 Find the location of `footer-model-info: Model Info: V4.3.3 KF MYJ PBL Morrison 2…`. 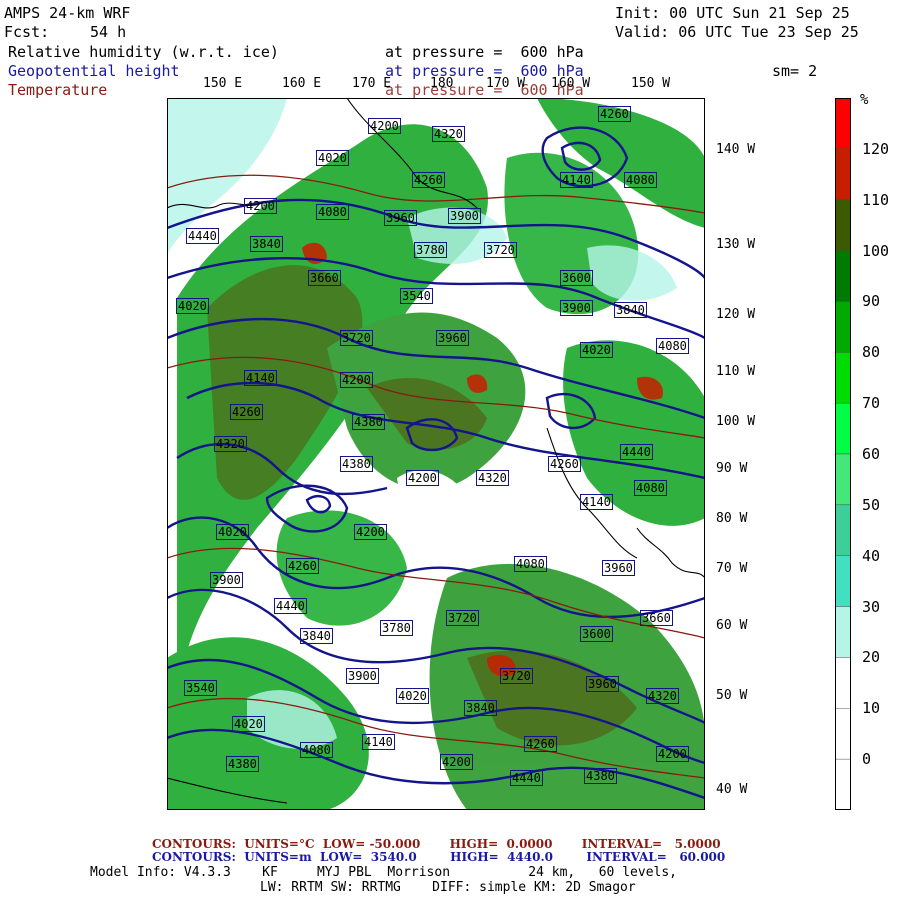

footer-model-info: Model Info: V4.3.3 KF MYJ PBL Morrison 2… is located at coordinates (383, 872).